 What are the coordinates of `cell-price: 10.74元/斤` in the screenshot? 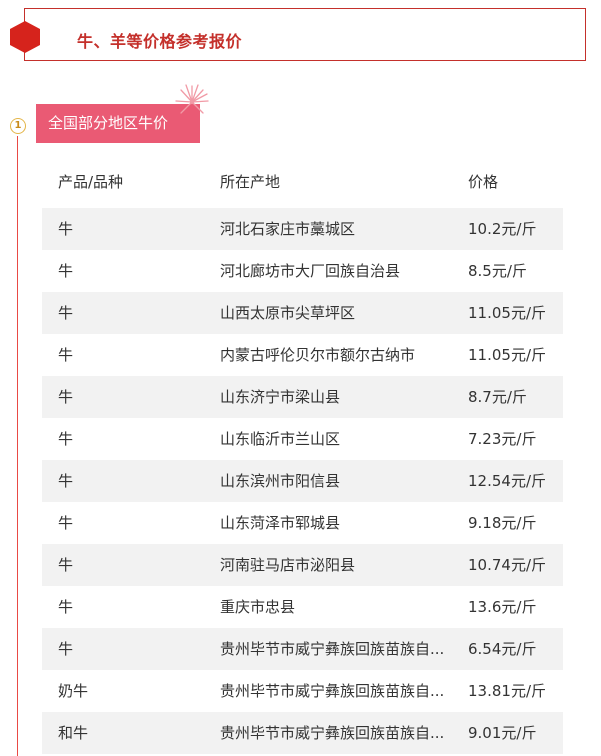 It's located at (507, 565).